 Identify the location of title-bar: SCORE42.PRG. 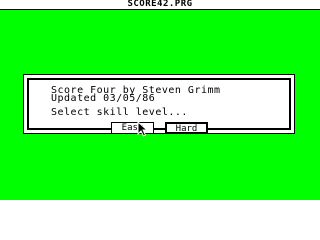
(160, 5).